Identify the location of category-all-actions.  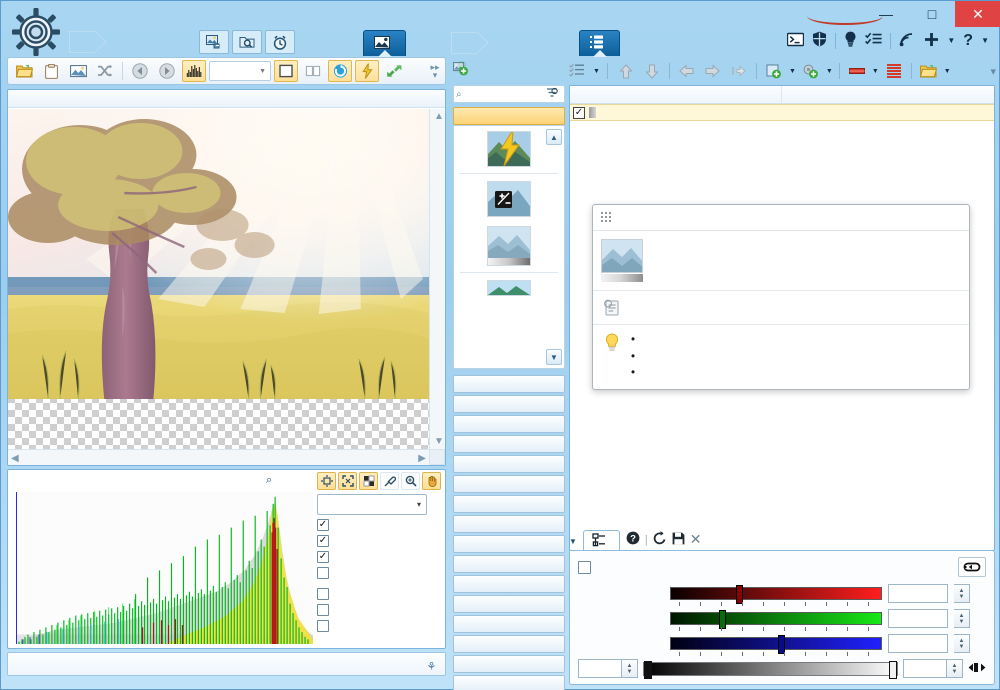
(509, 116).